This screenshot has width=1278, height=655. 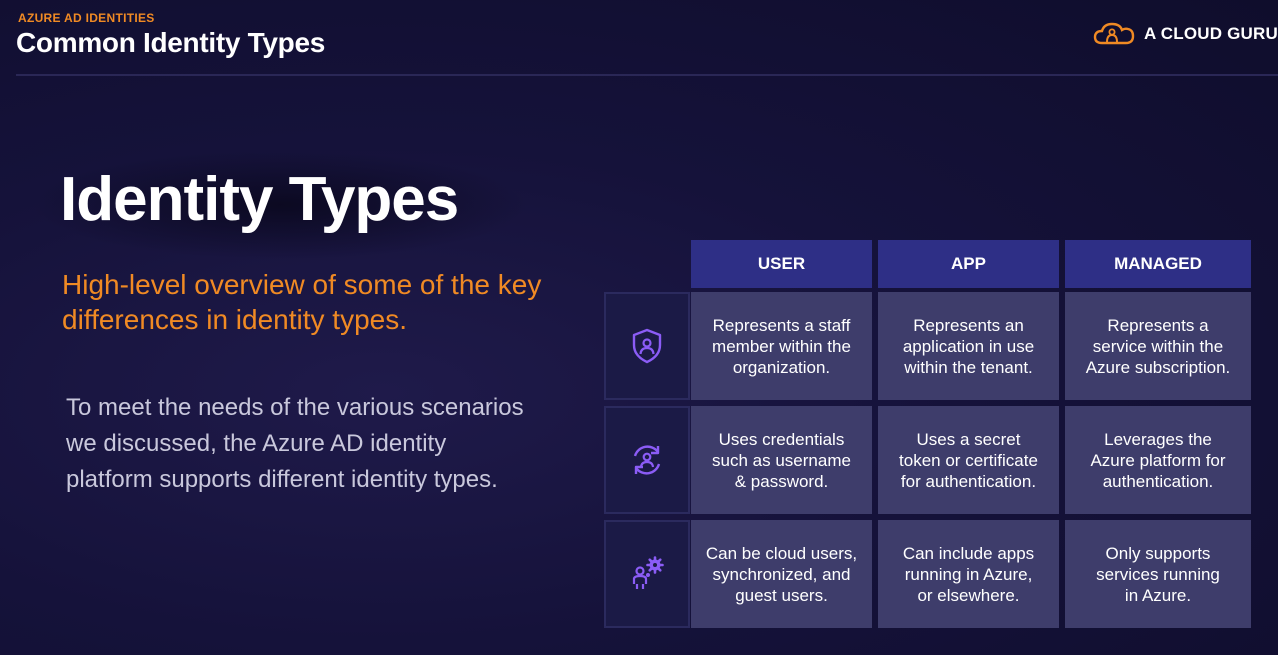 I want to click on main-title: Identity Types, so click(x=259, y=199).